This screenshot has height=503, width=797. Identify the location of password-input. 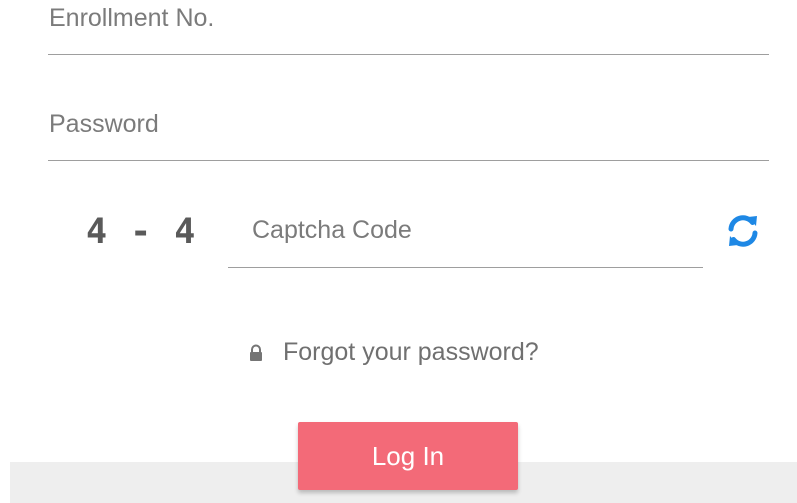
(408, 133).